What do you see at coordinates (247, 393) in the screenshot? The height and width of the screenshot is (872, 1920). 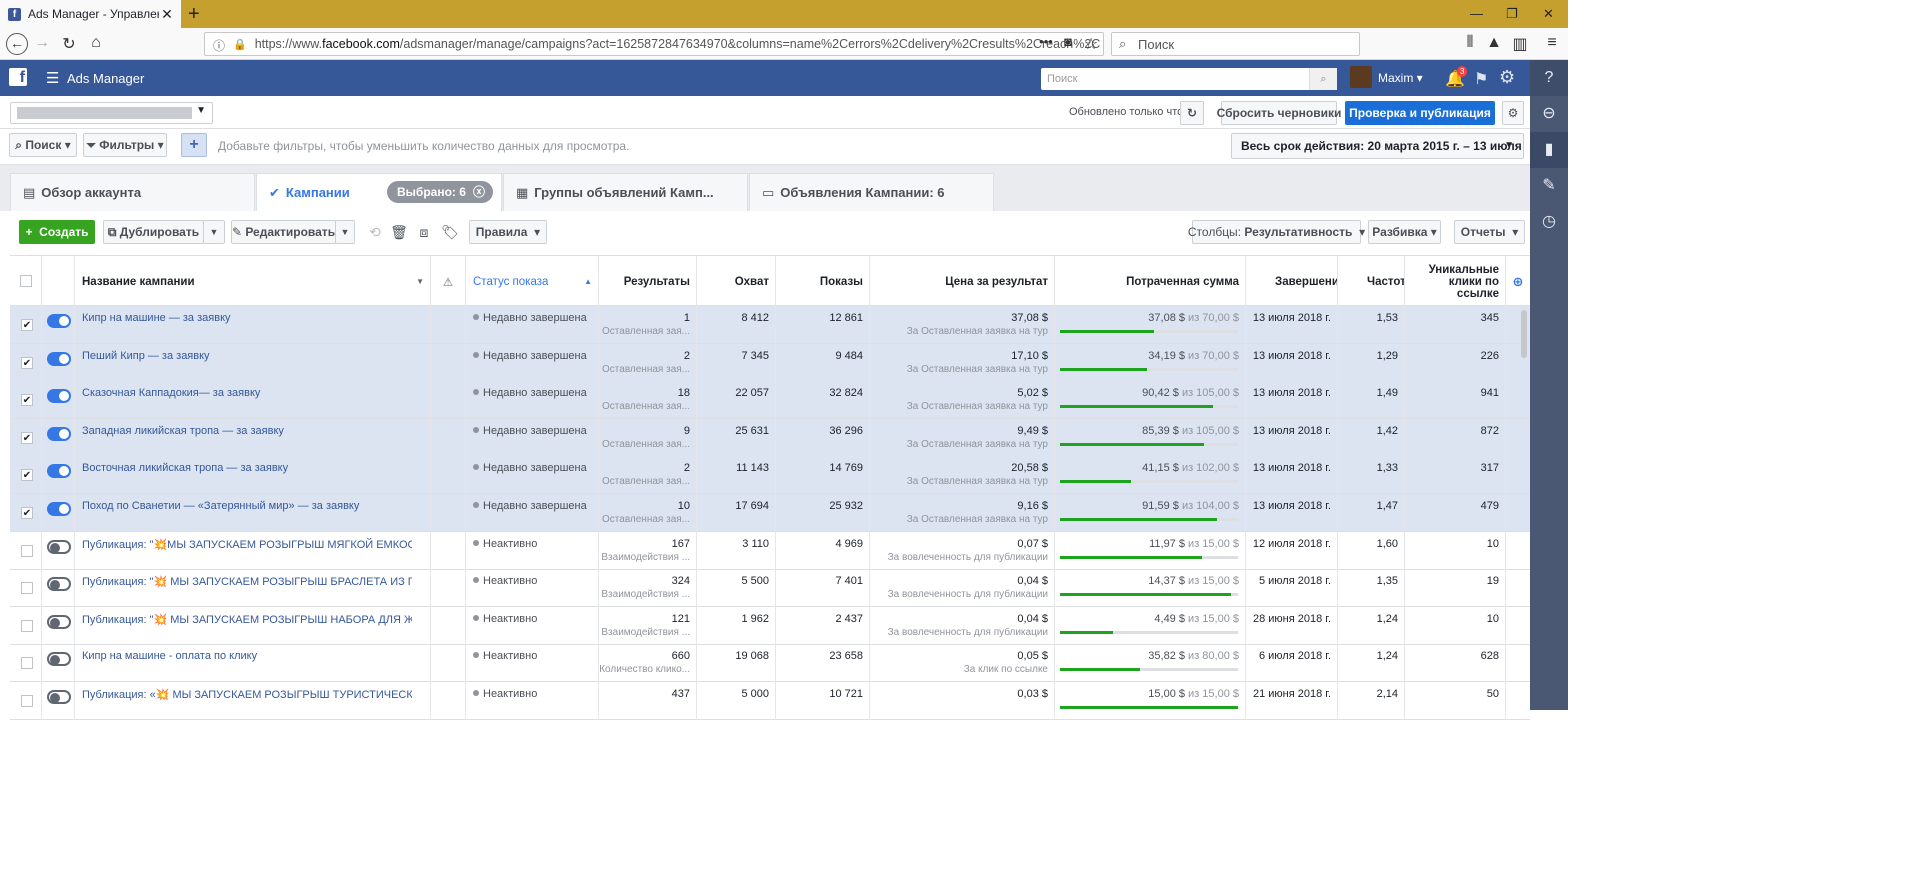 I see `campaign-name-link: Сказочная Каппадокия— за заявку` at bounding box center [247, 393].